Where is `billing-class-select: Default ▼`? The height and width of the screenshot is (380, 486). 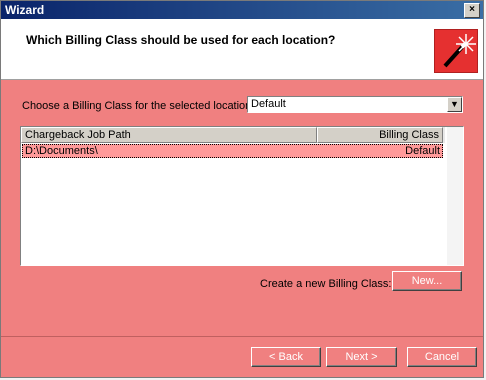 billing-class-select: Default ▼ is located at coordinates (355, 104).